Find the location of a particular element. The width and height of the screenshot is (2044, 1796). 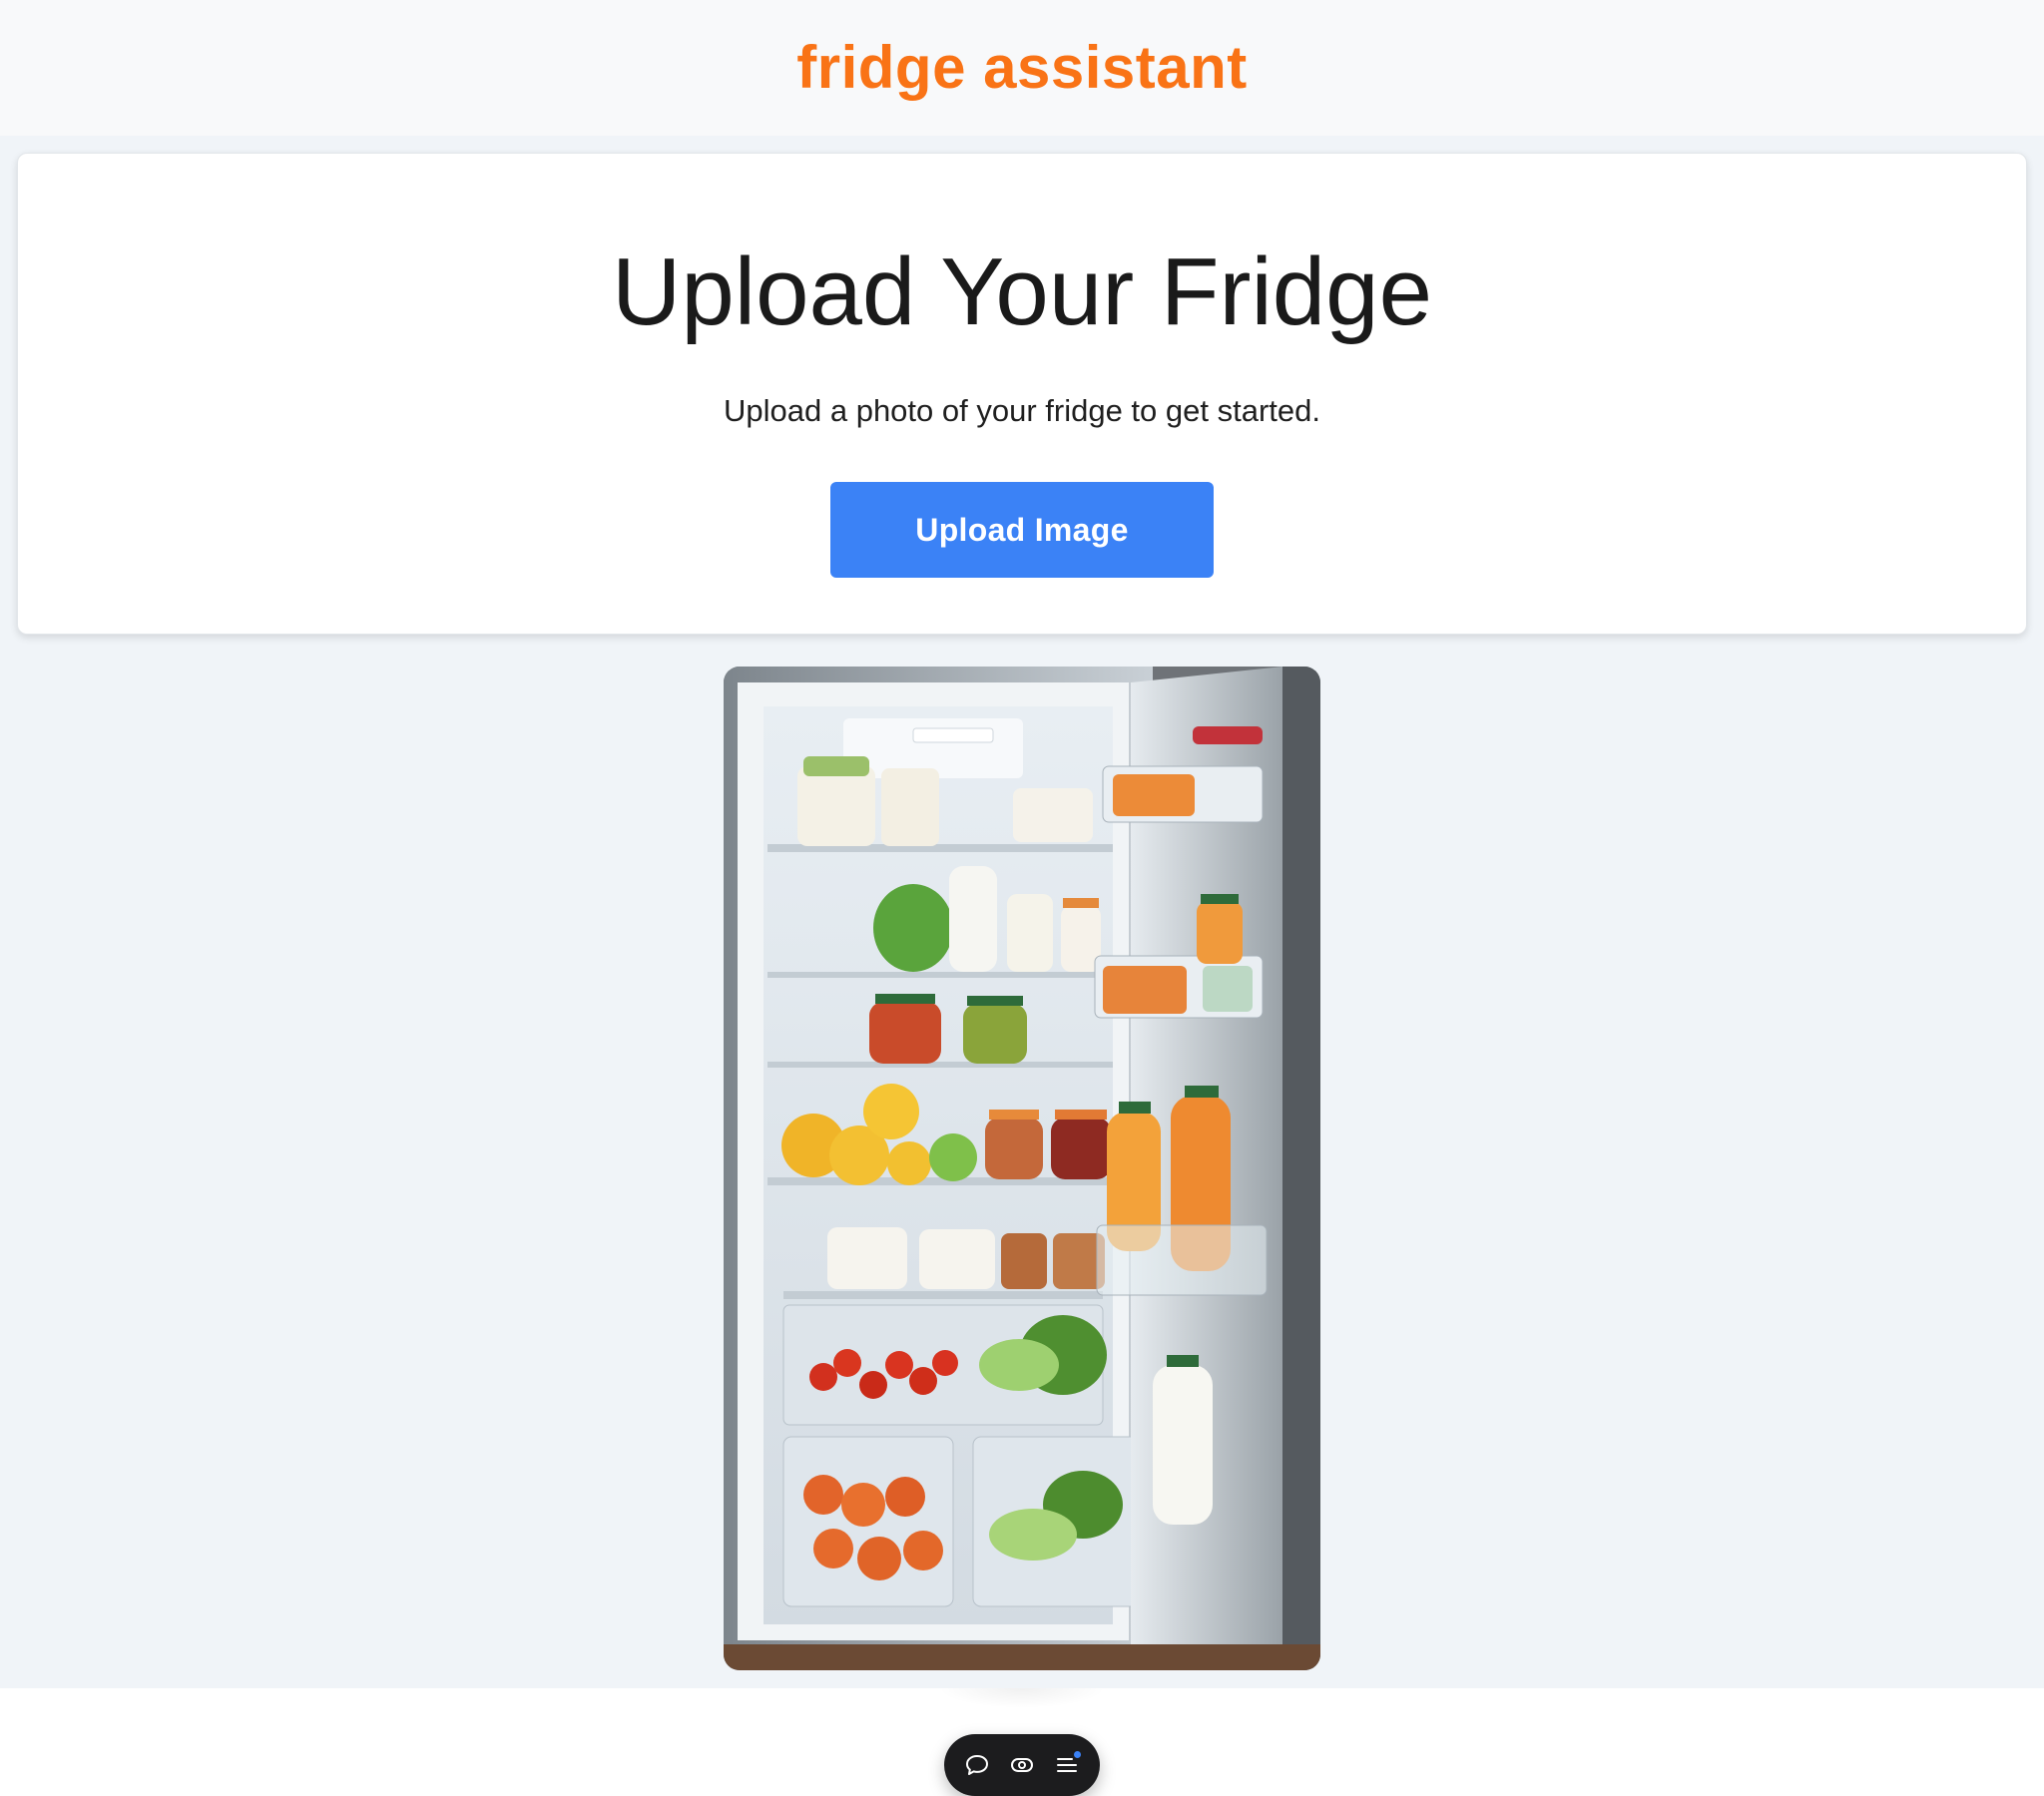

floating-toolbar is located at coordinates (1022, 1765).